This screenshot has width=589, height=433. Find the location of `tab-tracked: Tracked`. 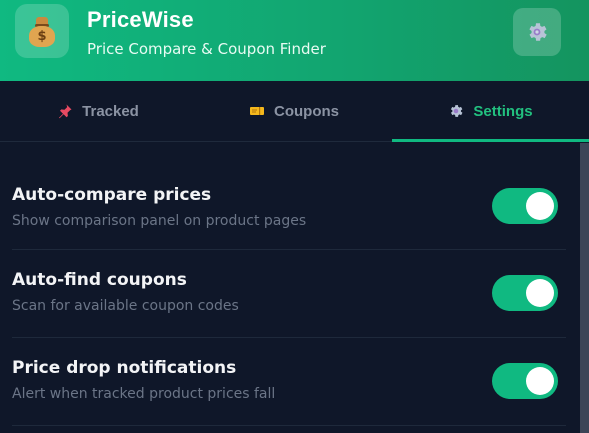

tab-tracked: Tracked is located at coordinates (98, 111).